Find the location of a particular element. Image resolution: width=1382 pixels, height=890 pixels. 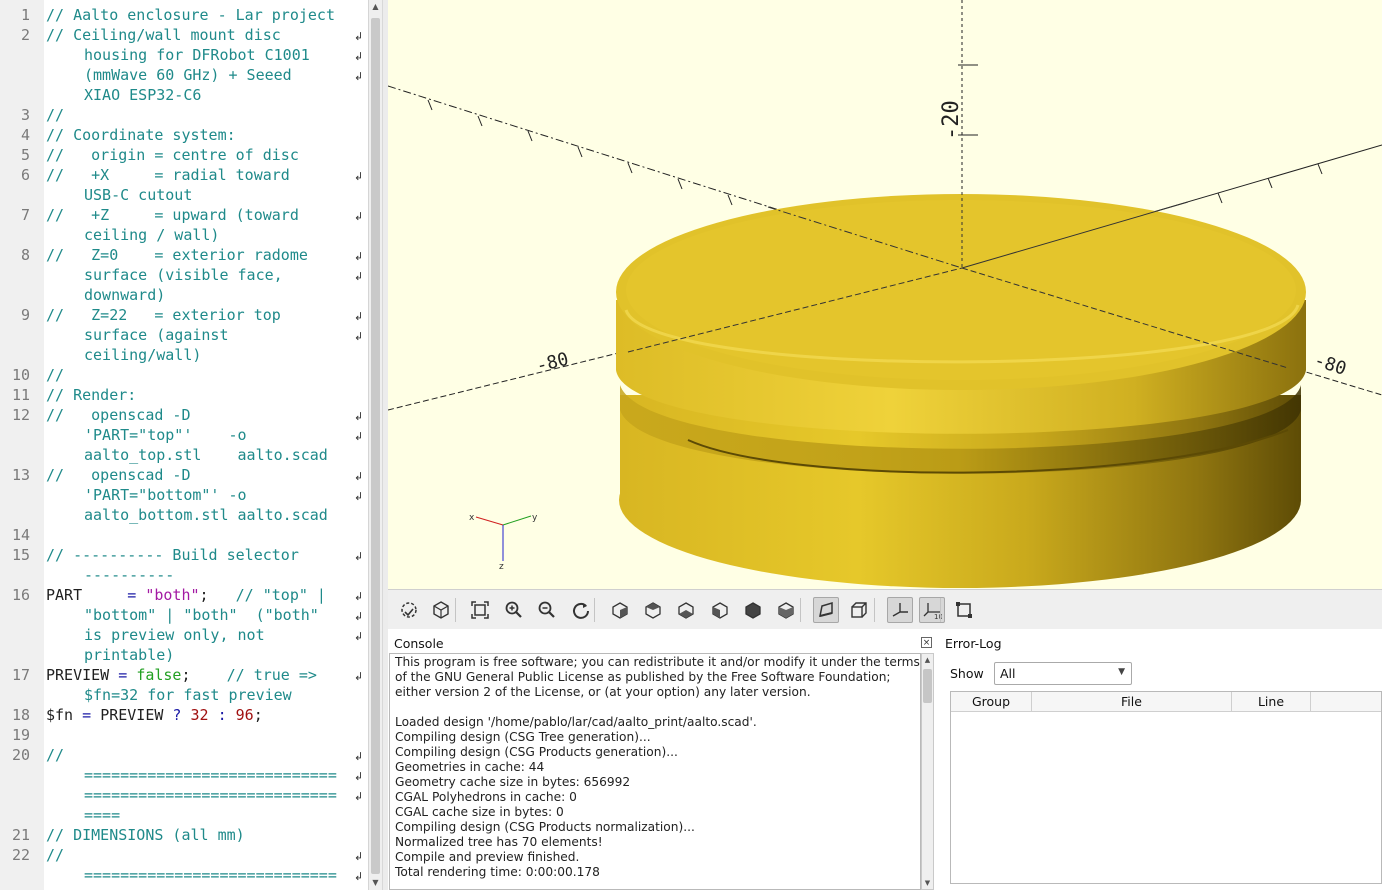

view-back-icon is located at coordinates (786, 610).